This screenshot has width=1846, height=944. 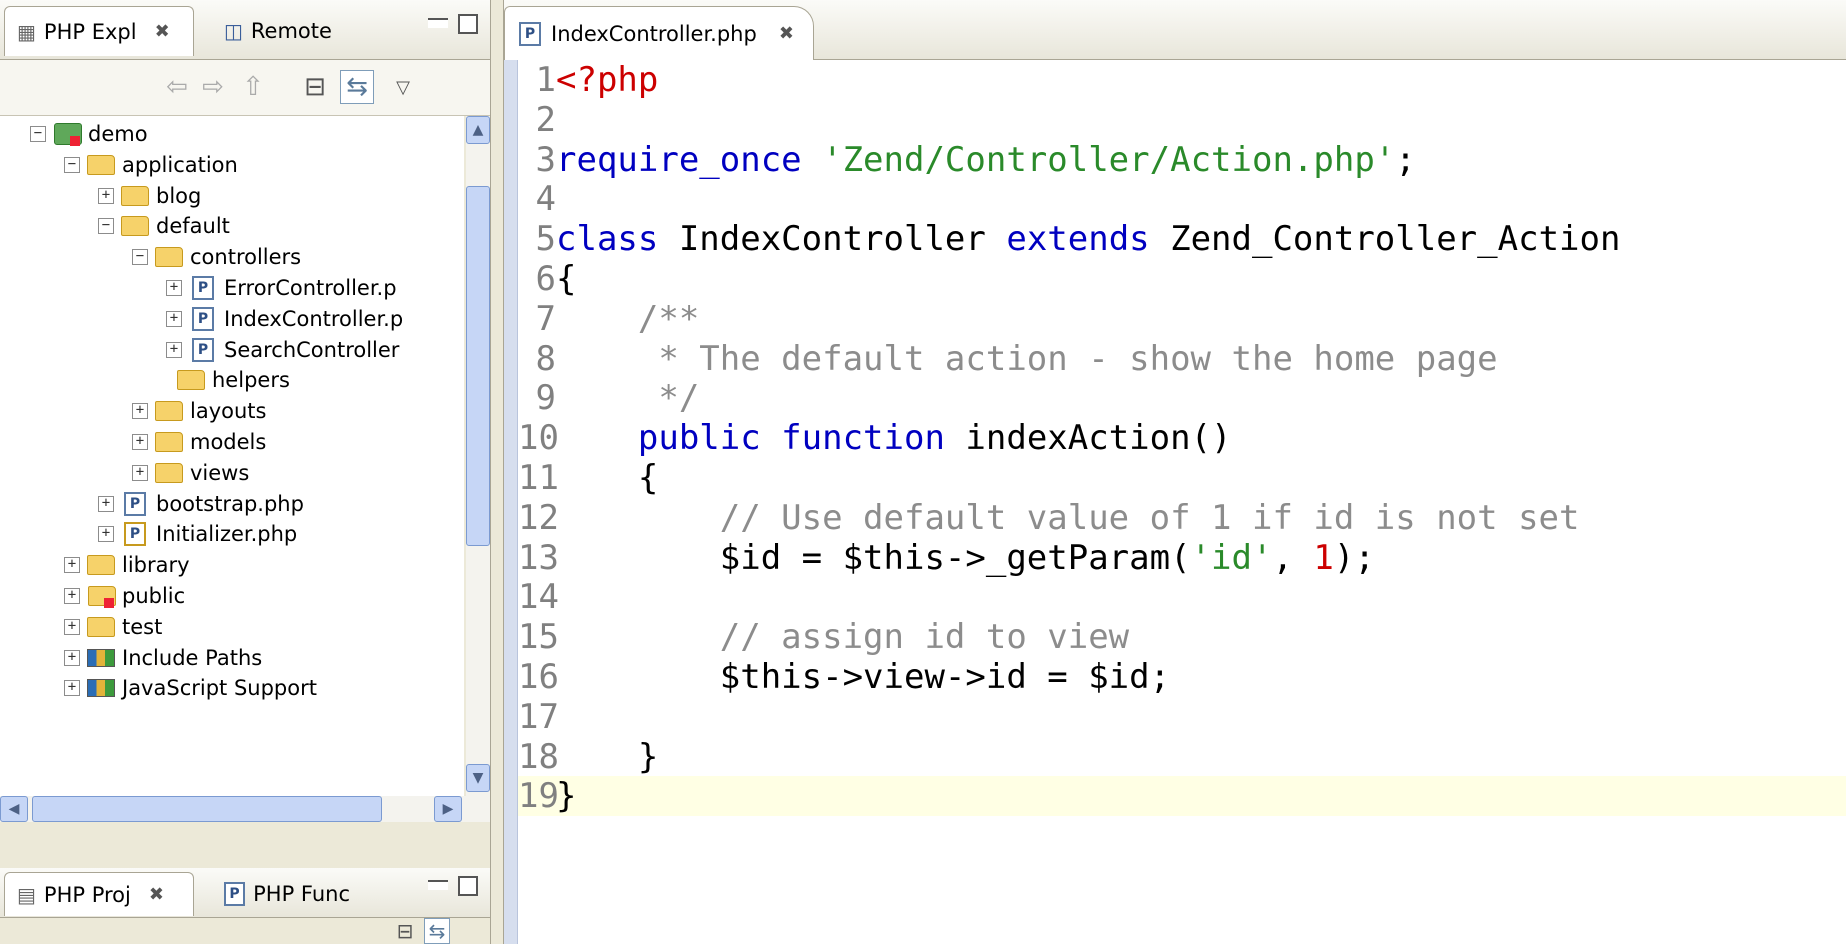 I want to click on annotation-ruler, so click(x=511, y=502).